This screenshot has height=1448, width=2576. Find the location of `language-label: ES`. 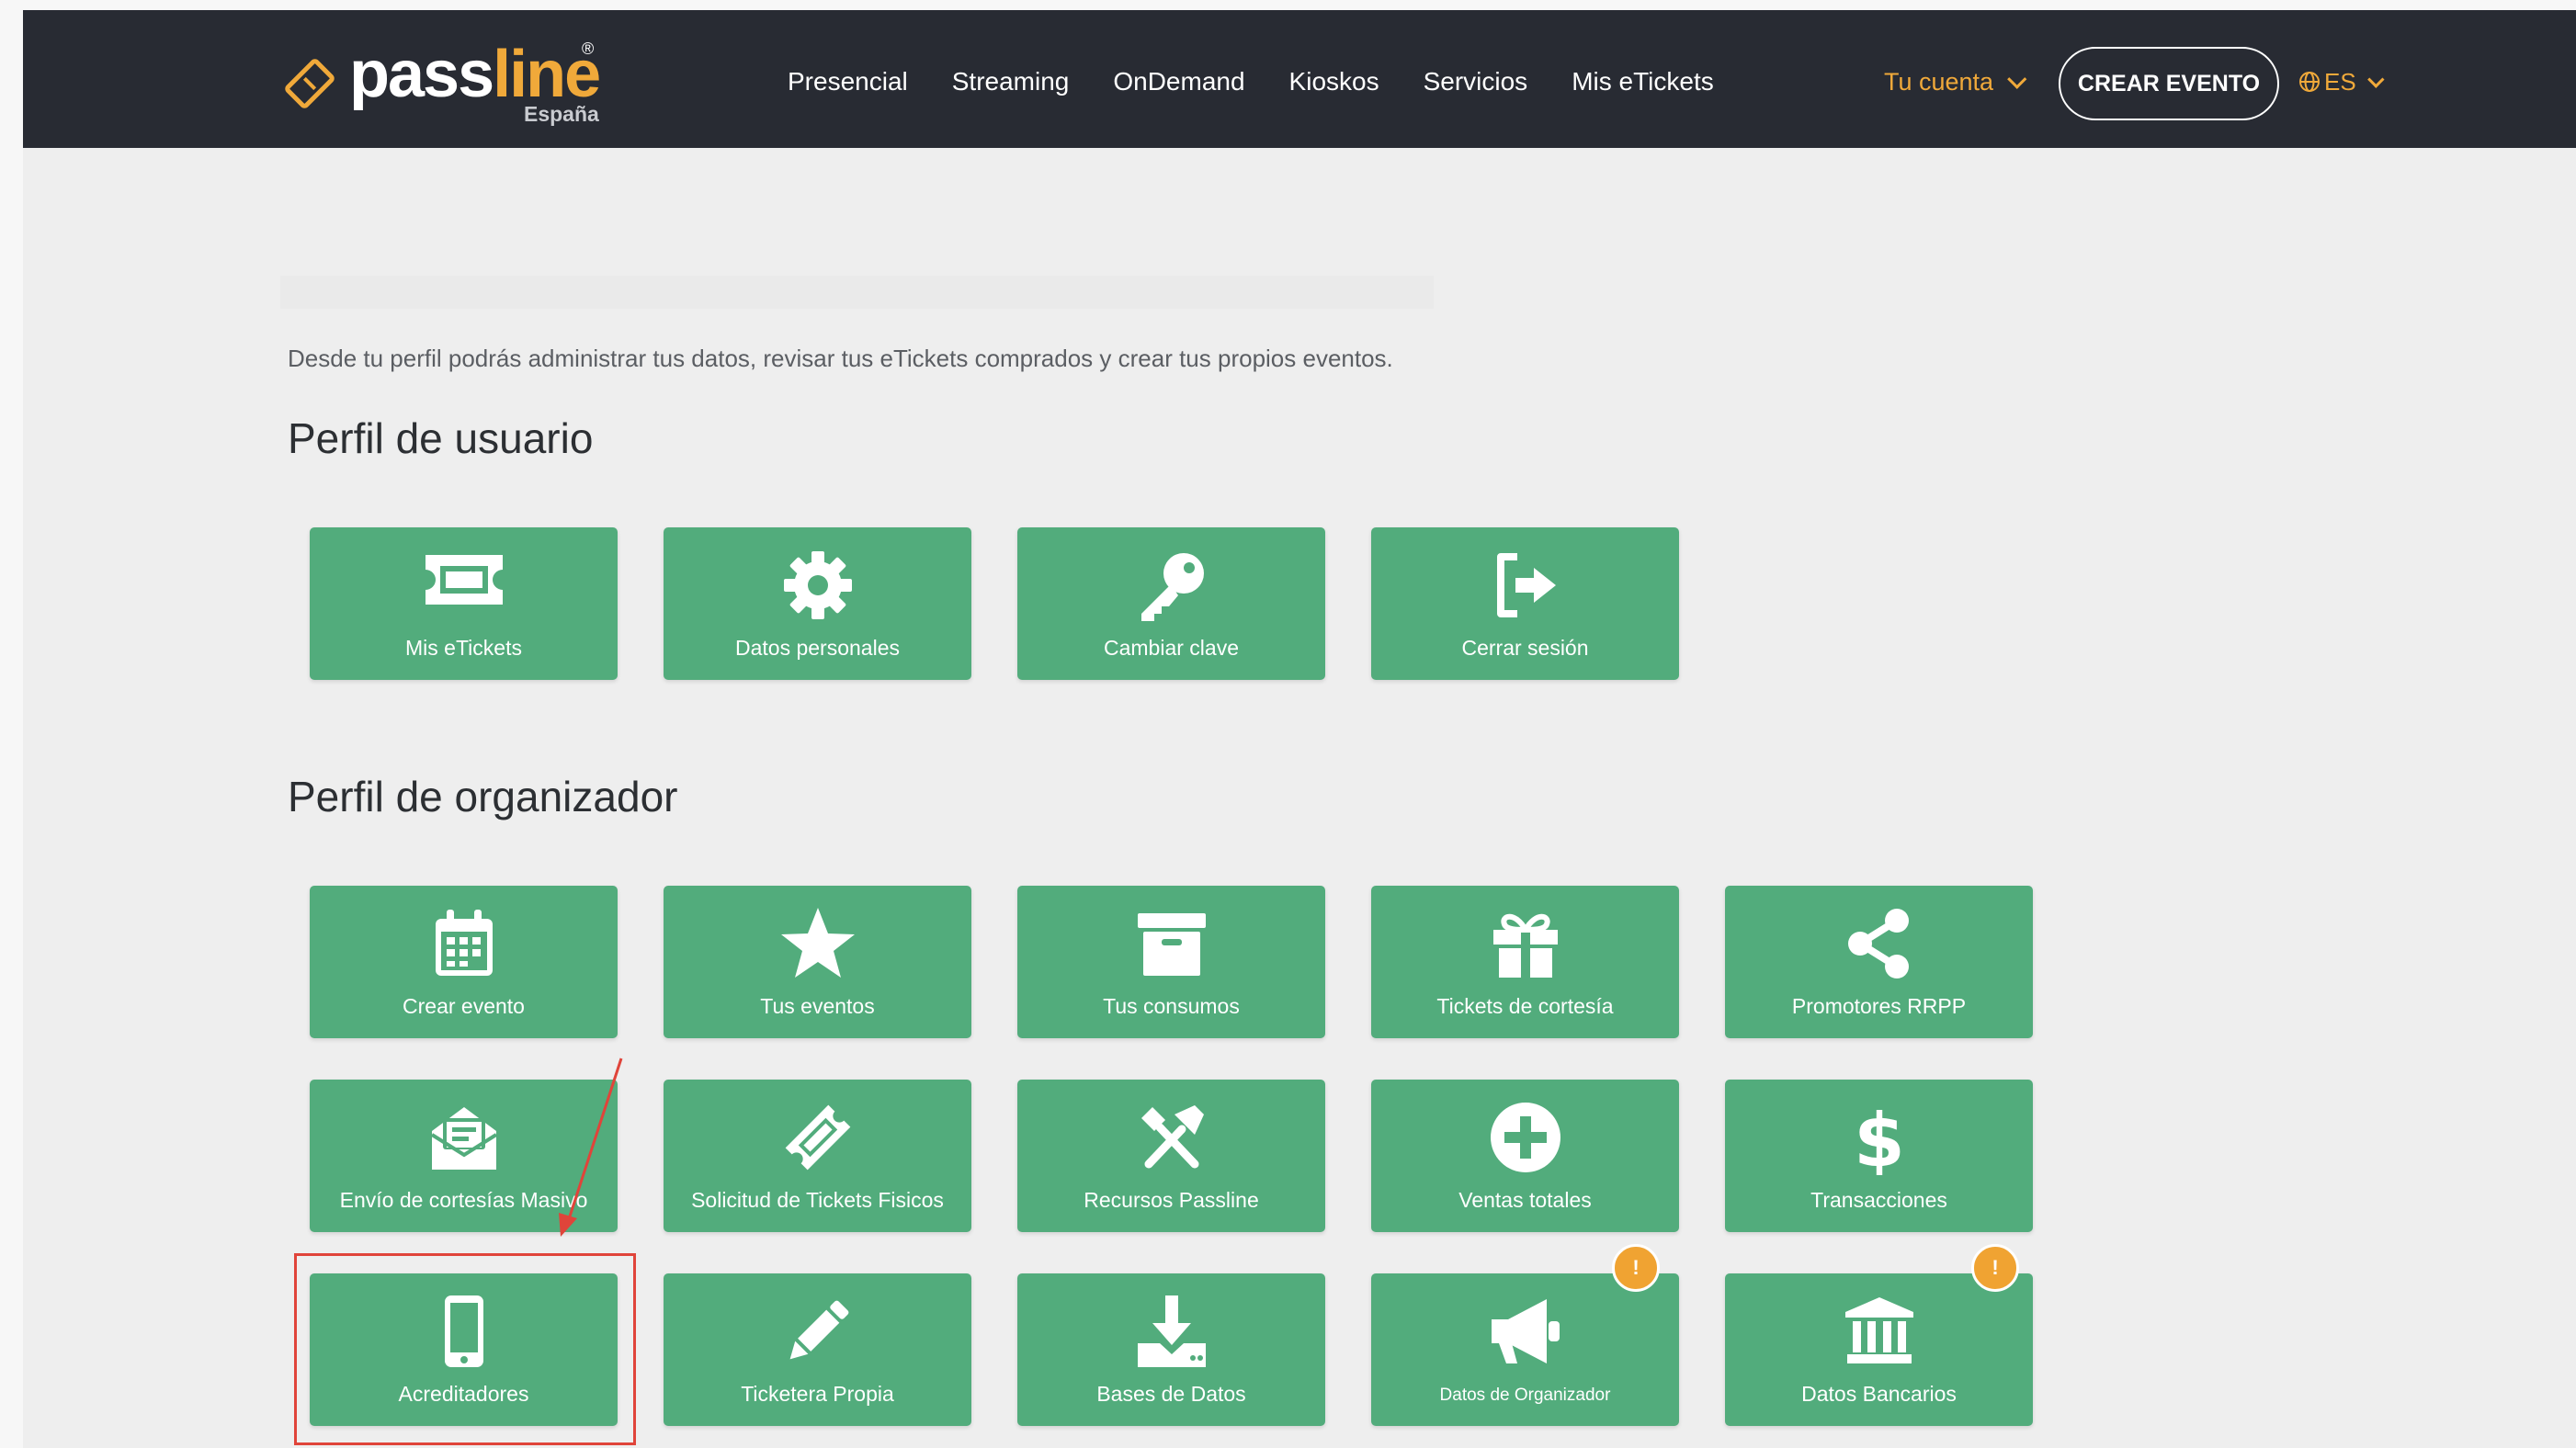

language-label: ES is located at coordinates (2340, 82).